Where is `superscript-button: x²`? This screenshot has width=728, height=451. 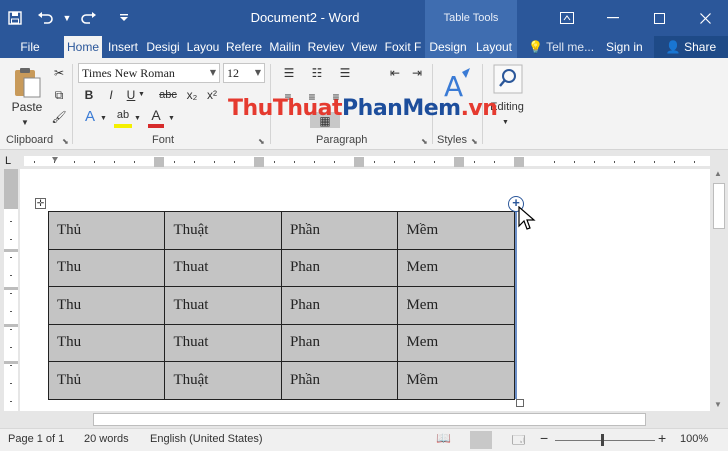
superscript-button: x² is located at coordinates (212, 95).